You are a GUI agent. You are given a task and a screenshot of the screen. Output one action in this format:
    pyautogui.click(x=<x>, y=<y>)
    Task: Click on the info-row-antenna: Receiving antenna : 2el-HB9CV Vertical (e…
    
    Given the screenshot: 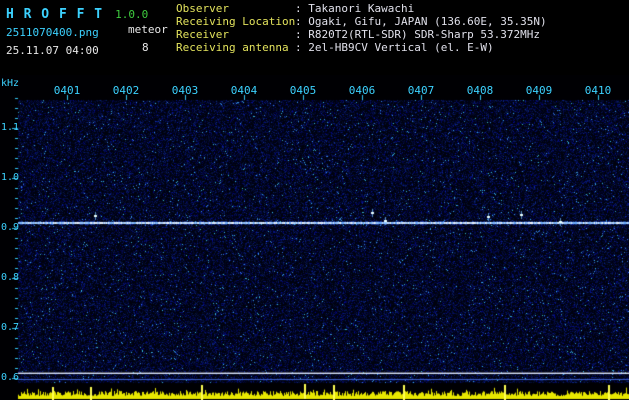 What is the action you would take?
    pyautogui.click(x=361, y=47)
    